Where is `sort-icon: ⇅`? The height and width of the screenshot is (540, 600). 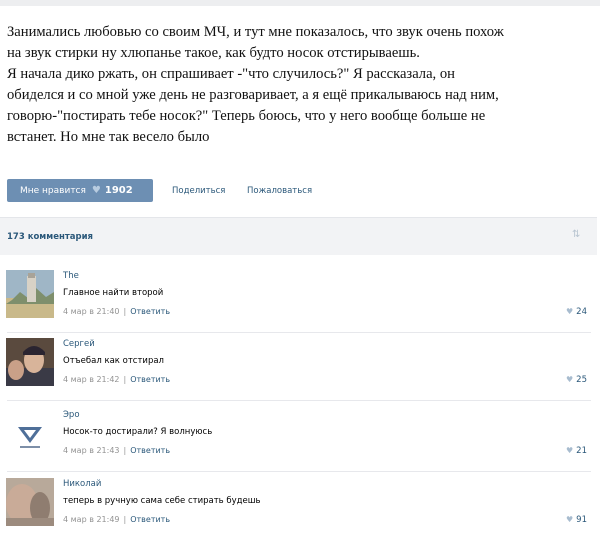 sort-icon: ⇅ is located at coordinates (576, 234).